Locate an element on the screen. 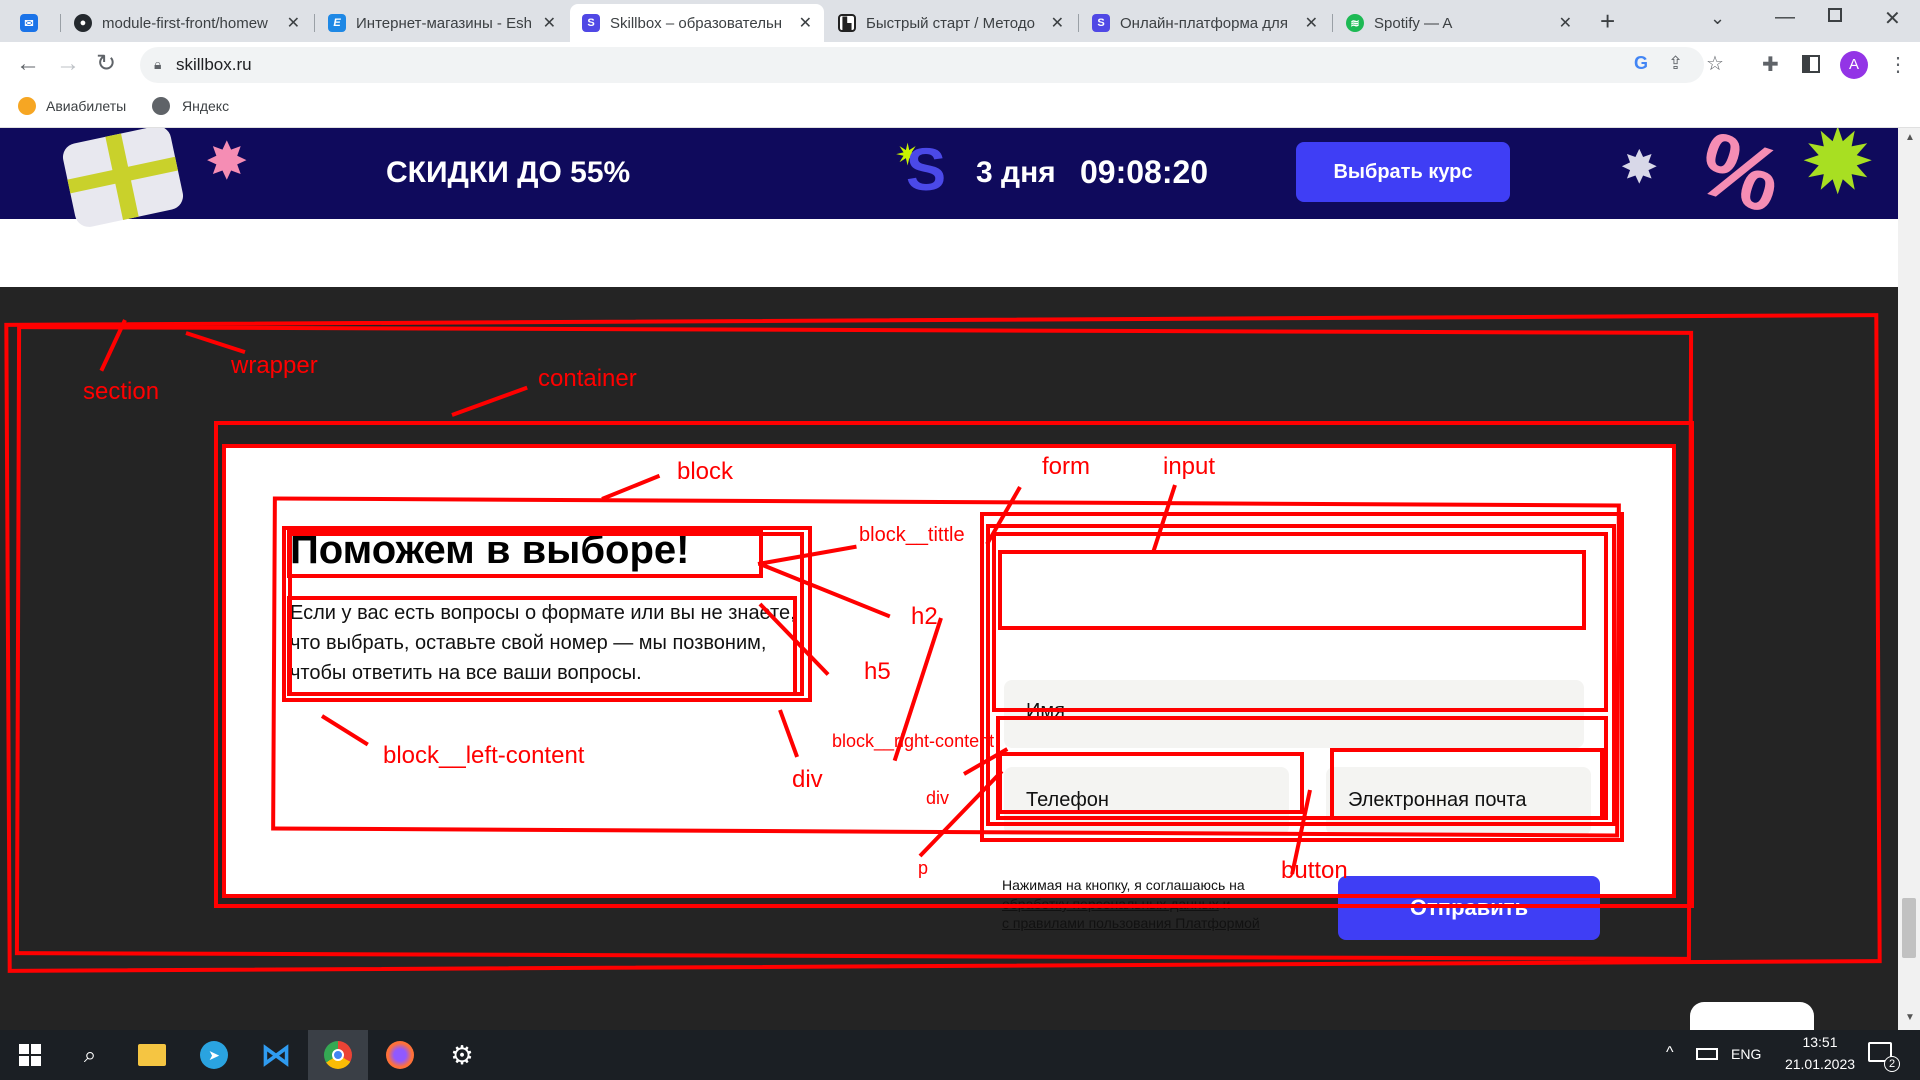 The height and width of the screenshot is (1080, 1920). input-outline is located at coordinates (1292, 590).